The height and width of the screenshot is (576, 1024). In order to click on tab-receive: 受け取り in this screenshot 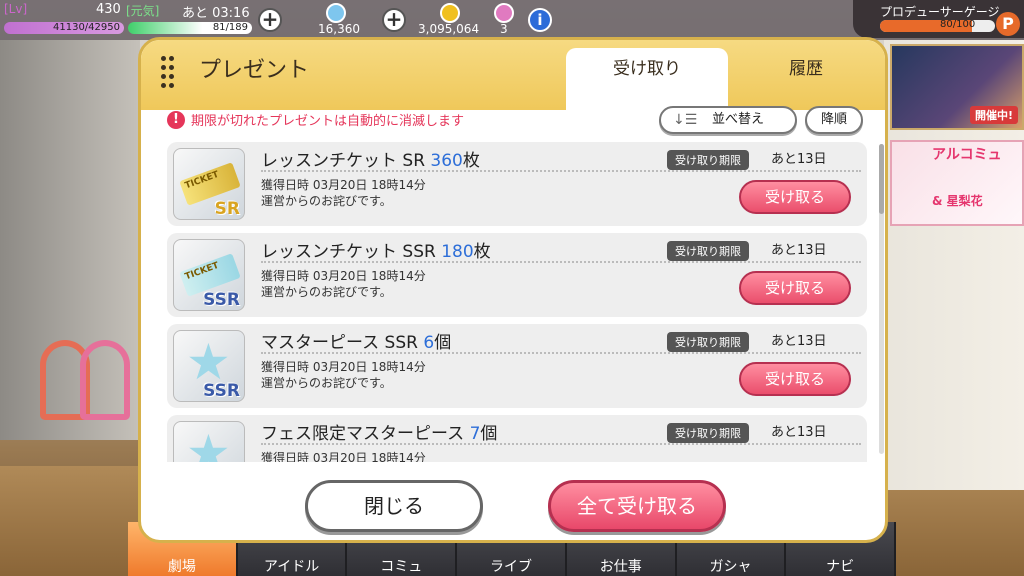, I will do `click(647, 79)`.